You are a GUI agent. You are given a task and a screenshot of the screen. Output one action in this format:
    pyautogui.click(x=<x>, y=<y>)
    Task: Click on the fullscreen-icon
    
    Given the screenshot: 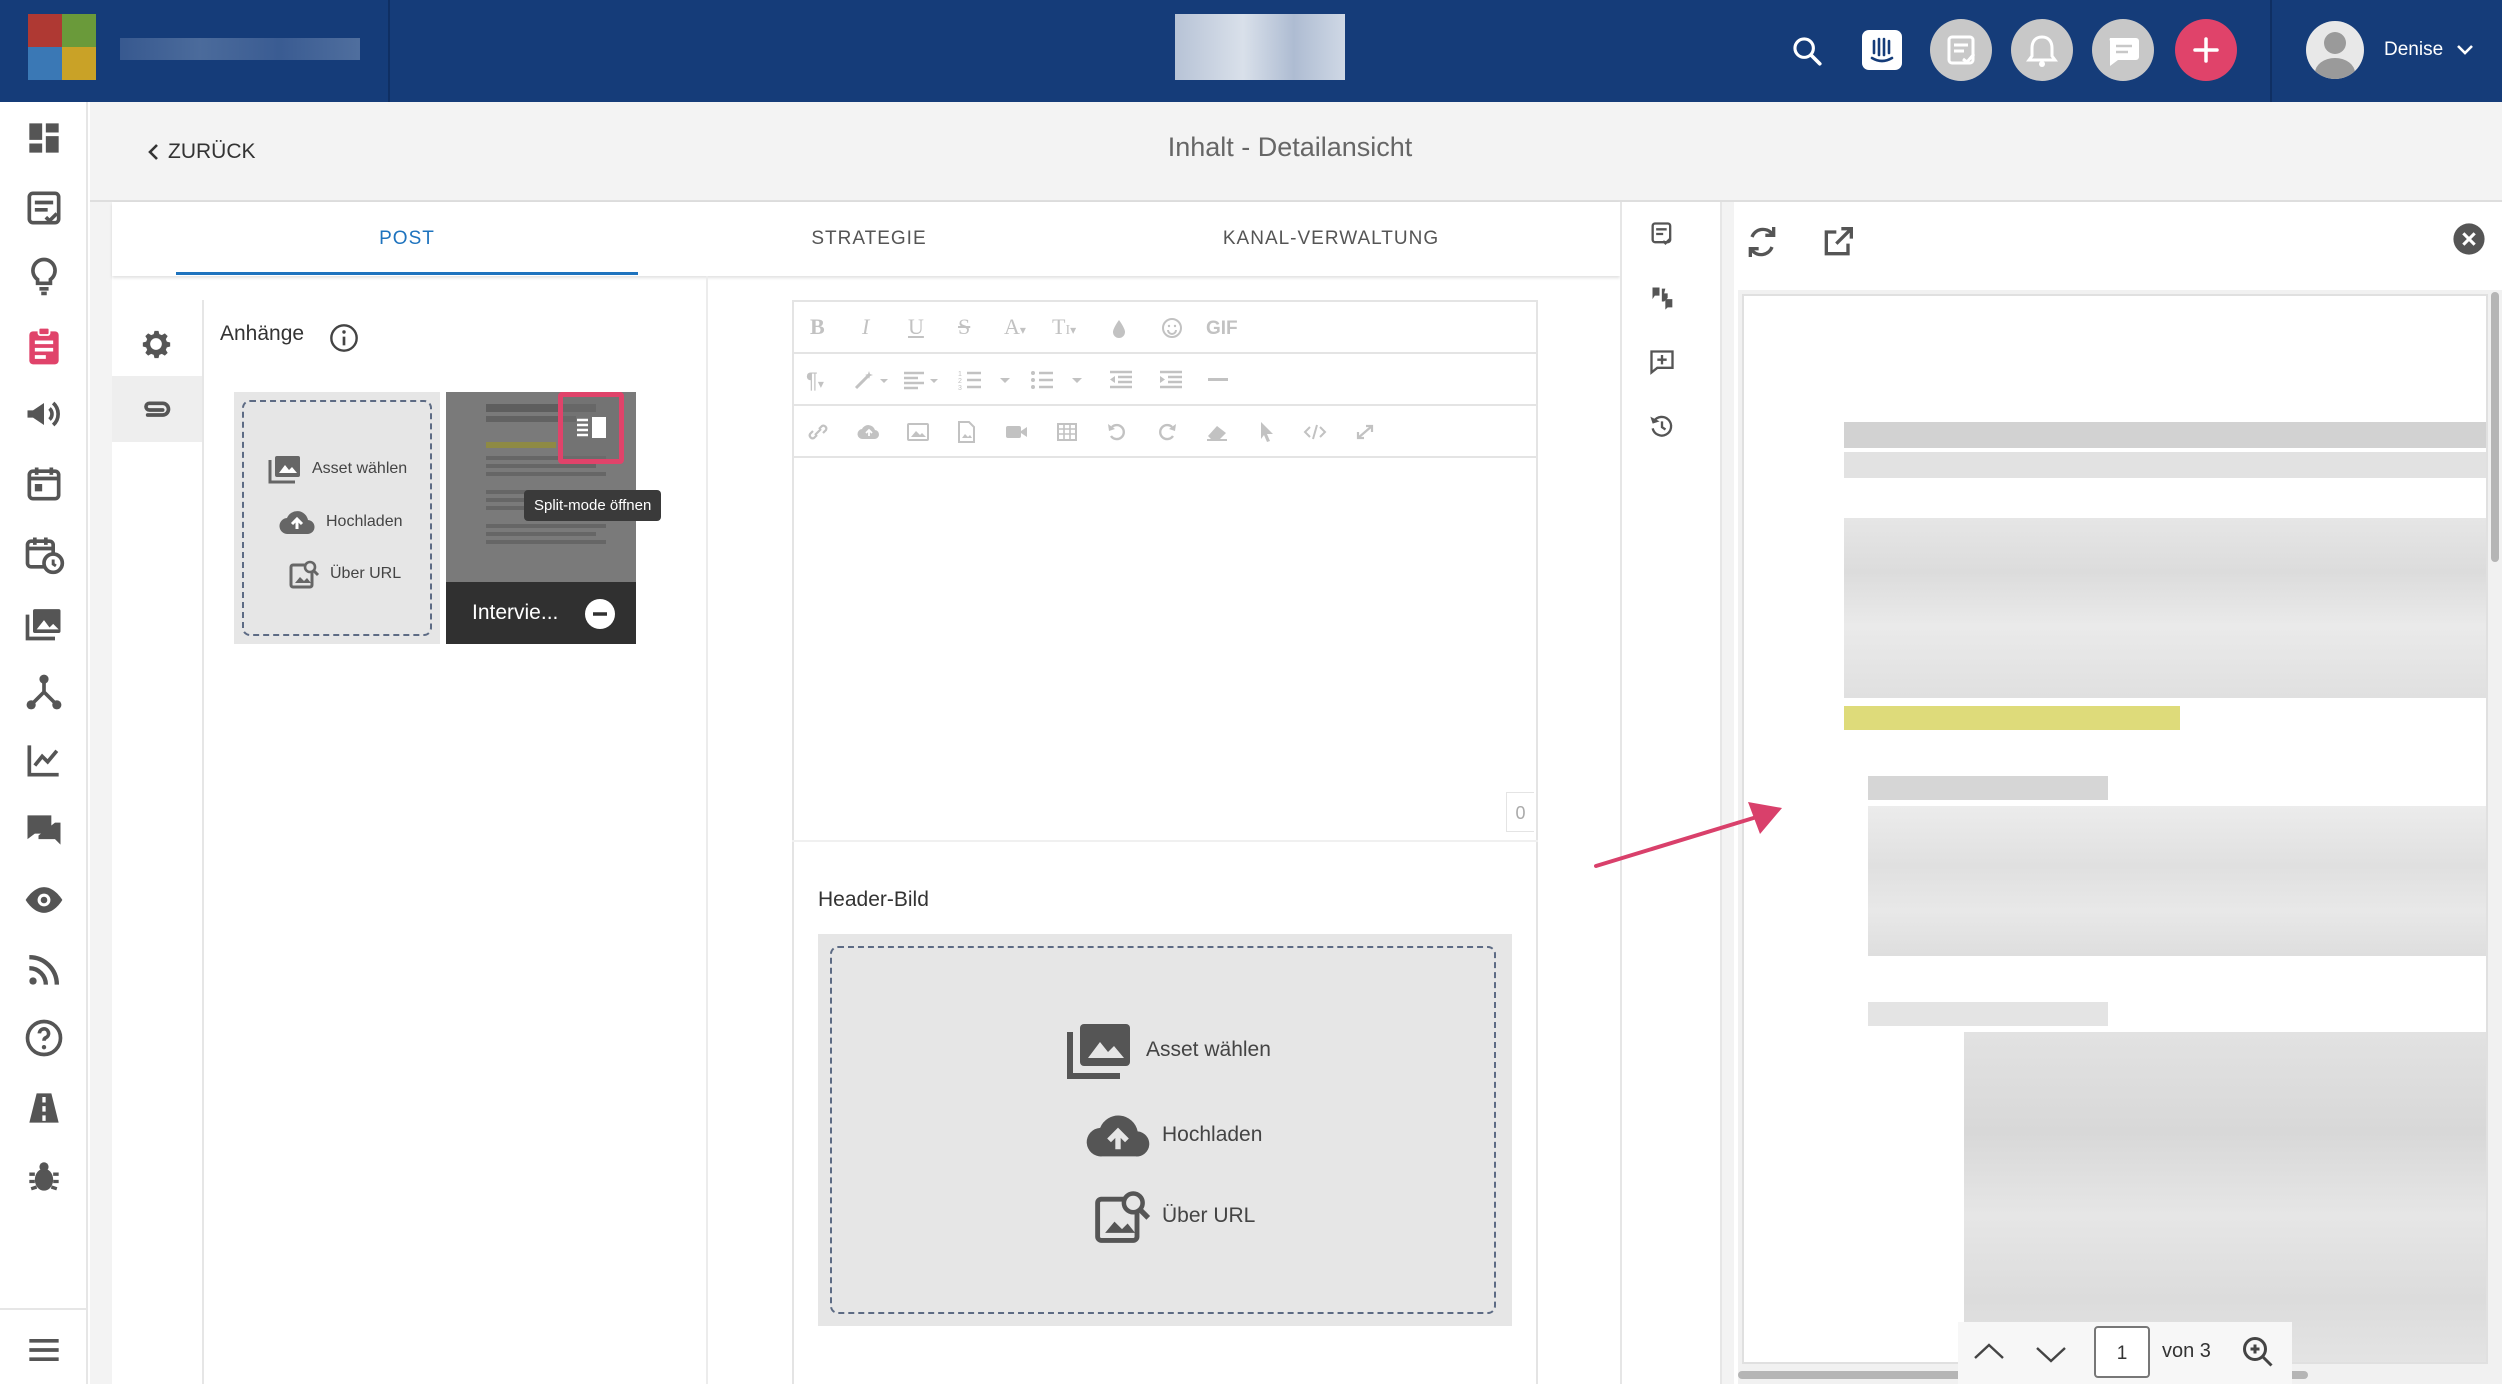 What is the action you would take?
    pyautogui.click(x=1365, y=432)
    